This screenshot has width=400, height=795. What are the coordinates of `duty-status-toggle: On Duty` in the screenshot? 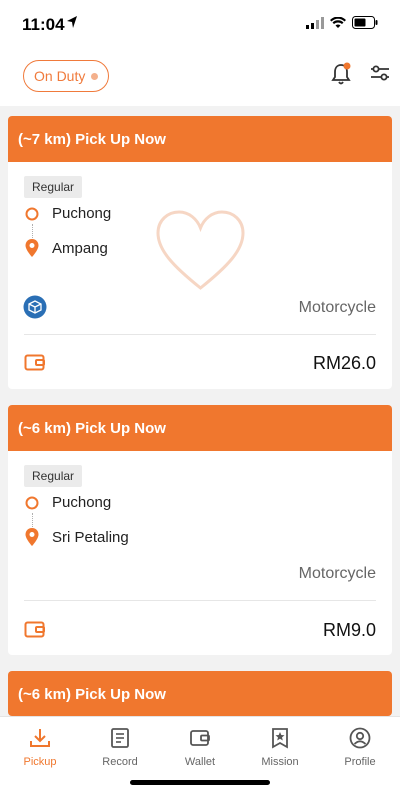 It's located at (66, 76).